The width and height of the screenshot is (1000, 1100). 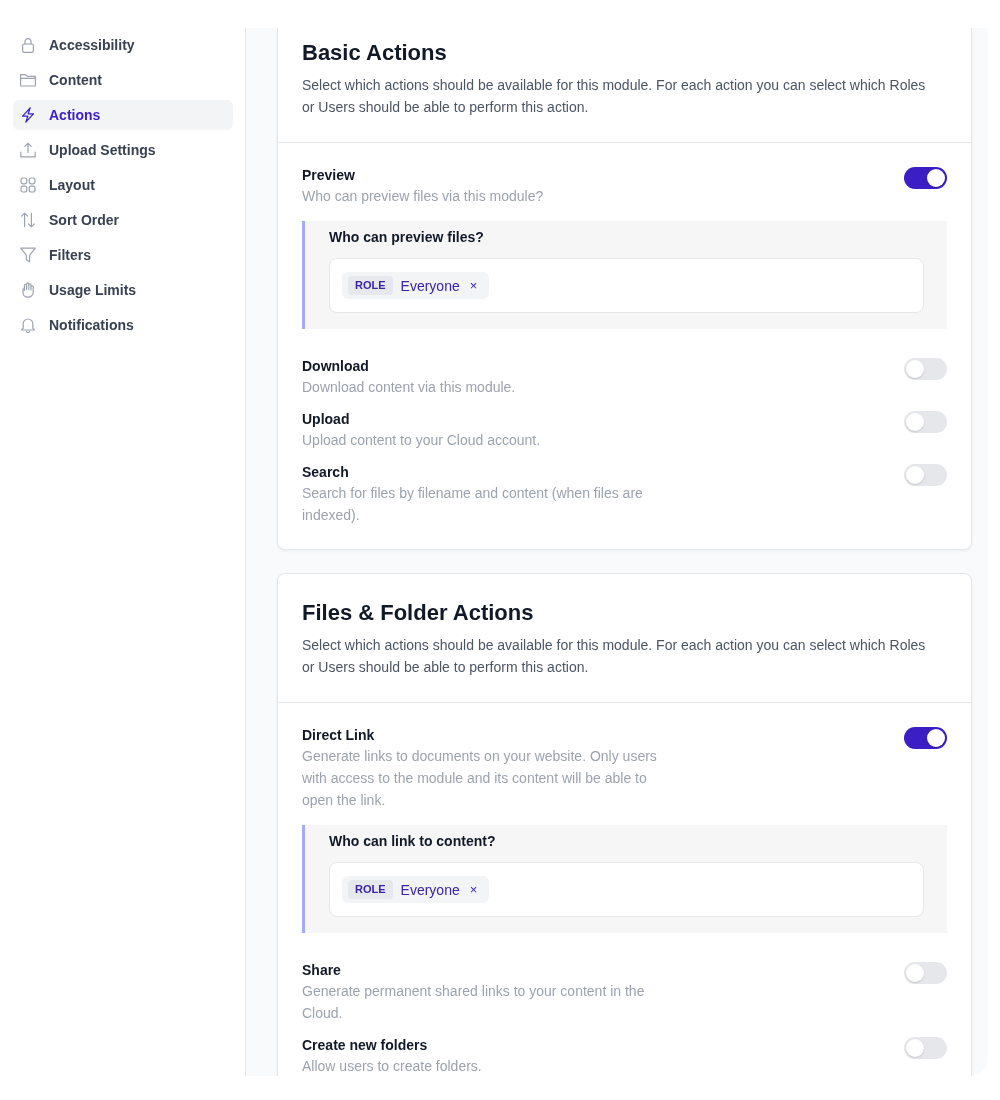 I want to click on grid-icon, so click(x=28, y=185).